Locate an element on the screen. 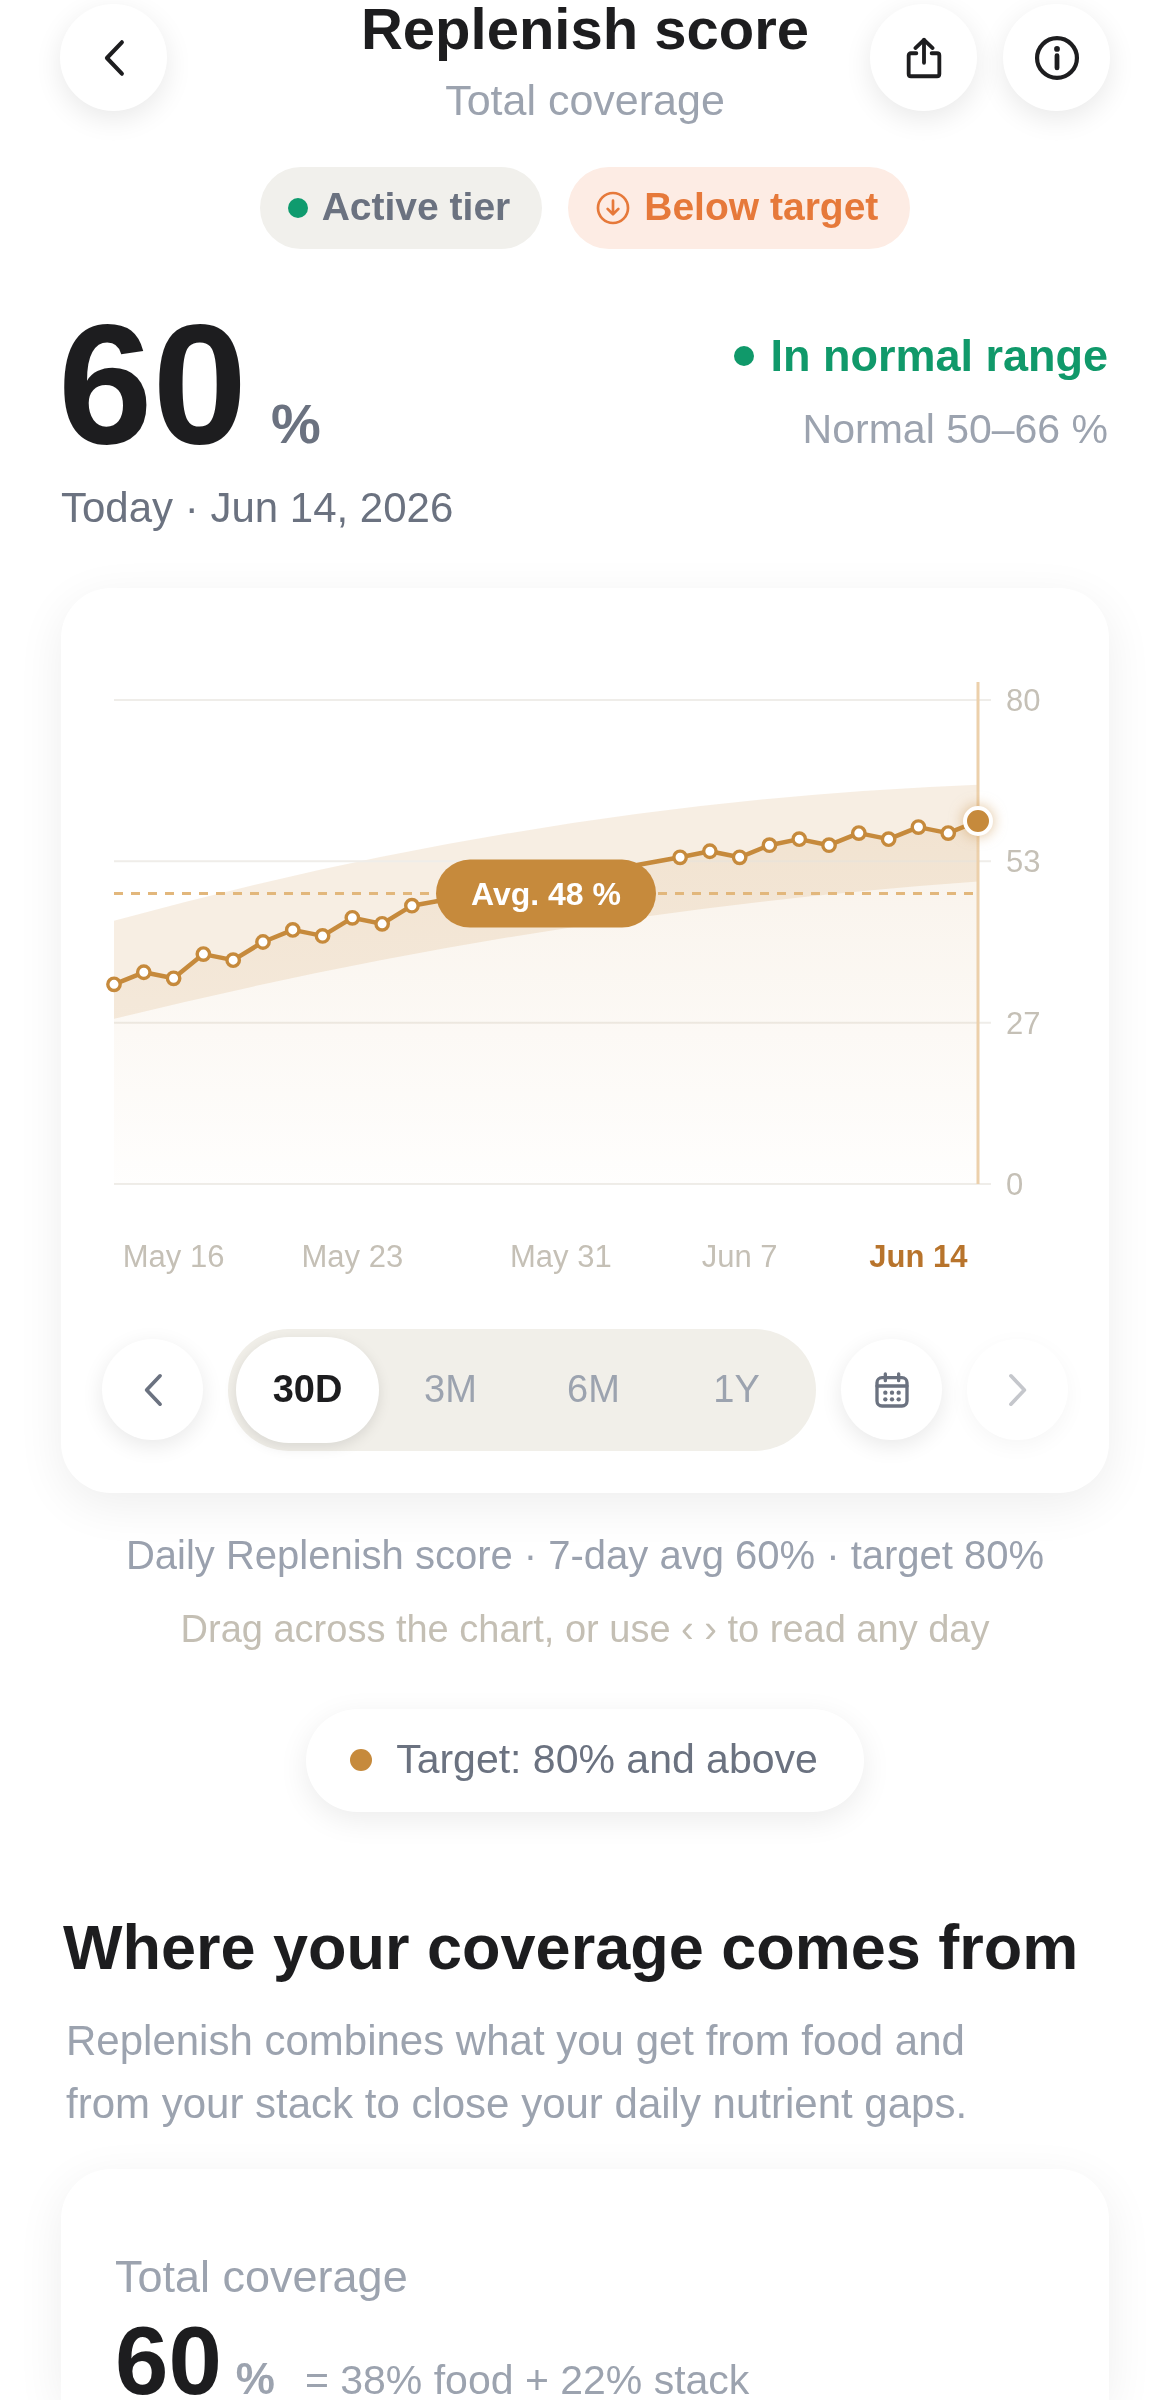 The image size is (1170, 2400). score-unit: % is located at coordinates (296, 423).